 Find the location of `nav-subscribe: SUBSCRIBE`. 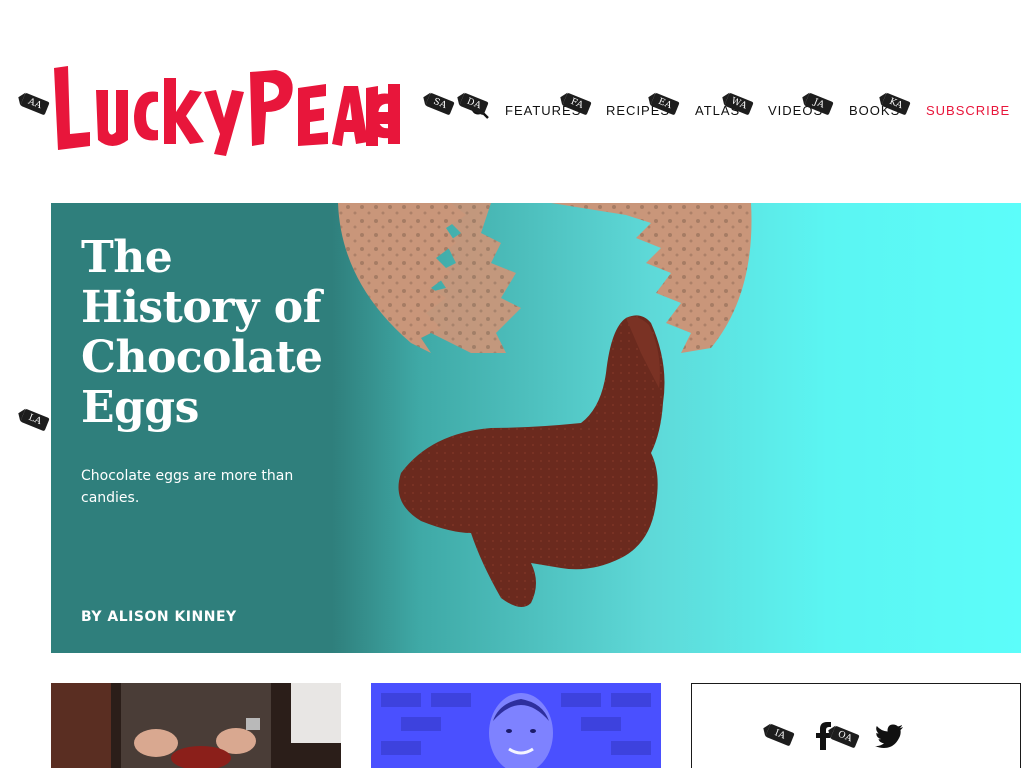

nav-subscribe: SUBSCRIBE is located at coordinates (968, 110).